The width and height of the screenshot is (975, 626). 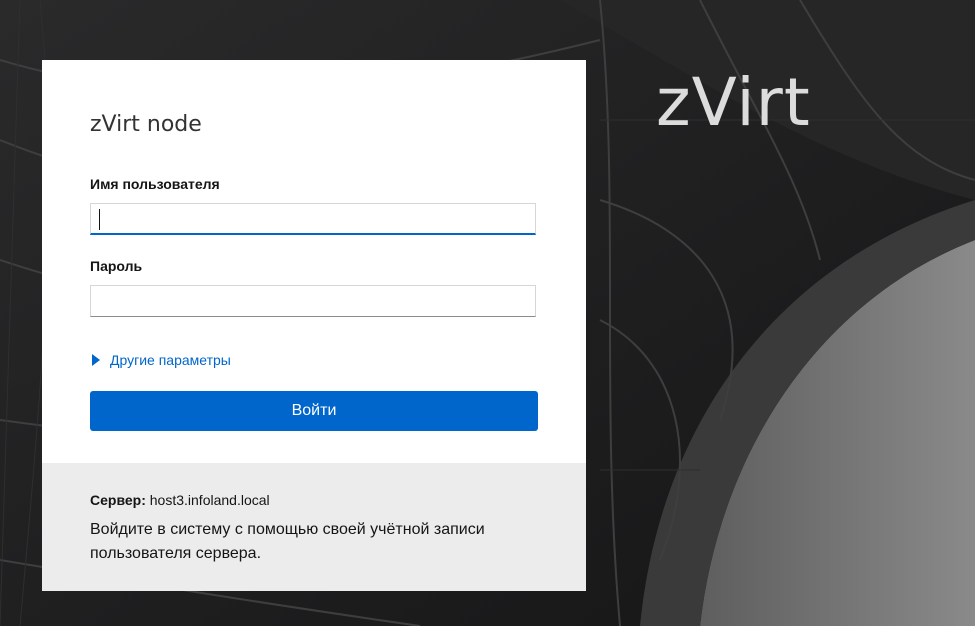 I want to click on zvirt-logo: zVirt, so click(x=733, y=102).